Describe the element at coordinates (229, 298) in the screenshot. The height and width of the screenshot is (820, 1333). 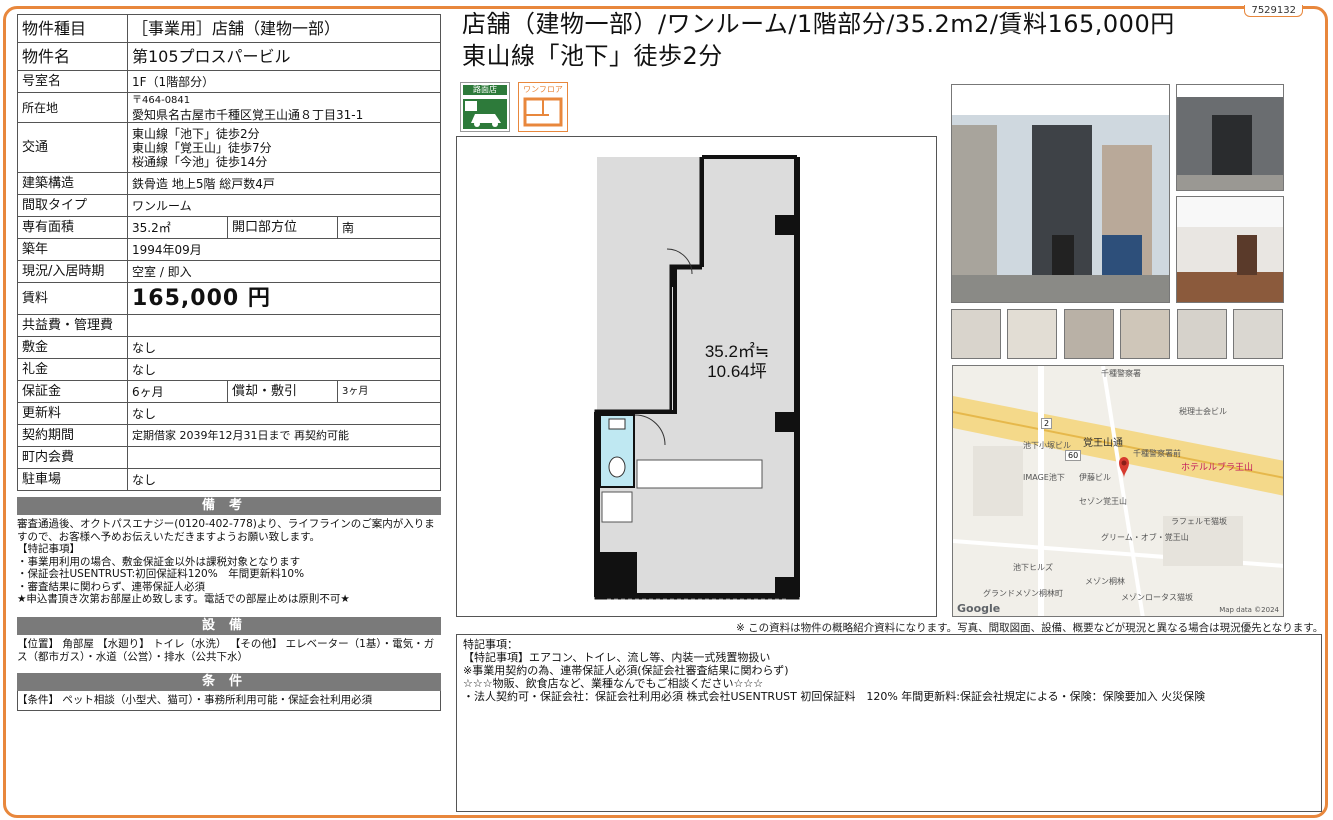
I see `row-rent: 賃料 165,000 円` at that location.